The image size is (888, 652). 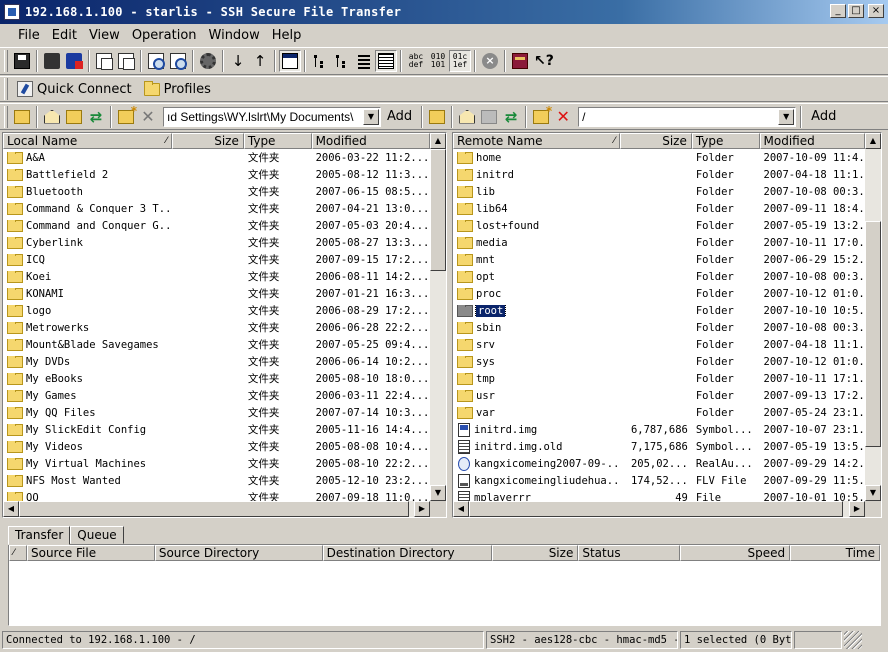 What do you see at coordinates (656, 141) in the screenshot?
I see `remote-size-header: Size` at bounding box center [656, 141].